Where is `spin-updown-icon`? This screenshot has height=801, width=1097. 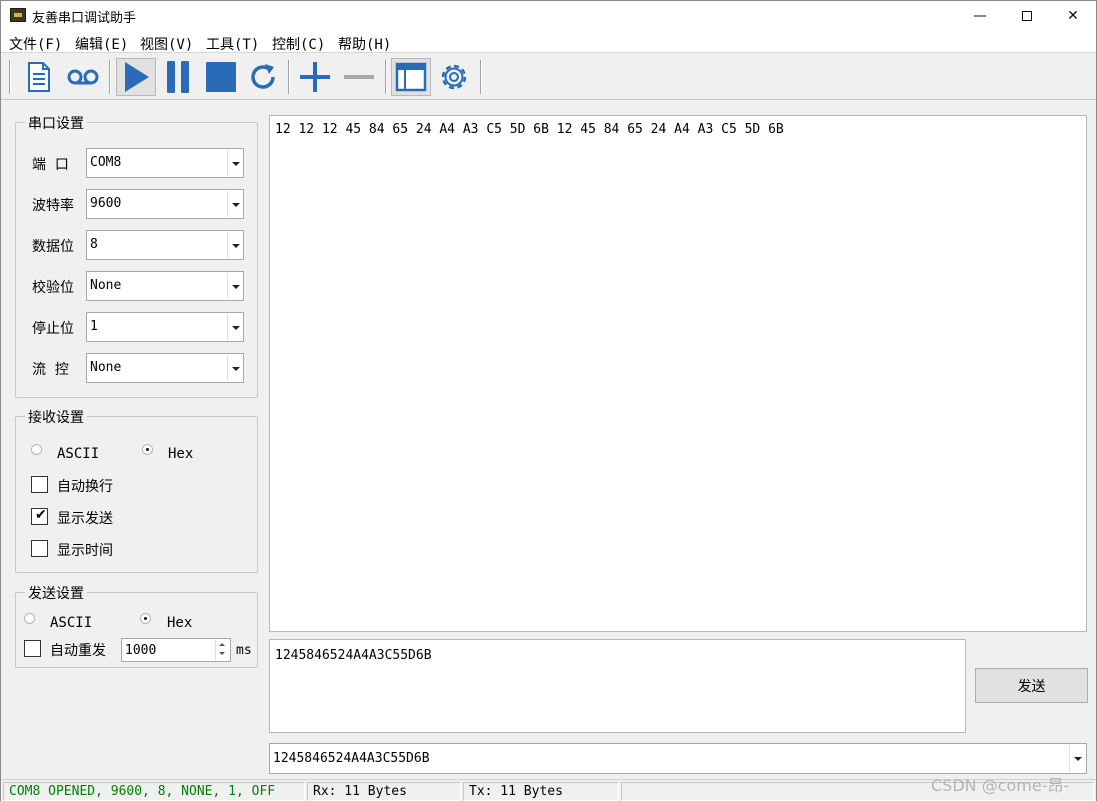
spin-updown-icon is located at coordinates (222, 650).